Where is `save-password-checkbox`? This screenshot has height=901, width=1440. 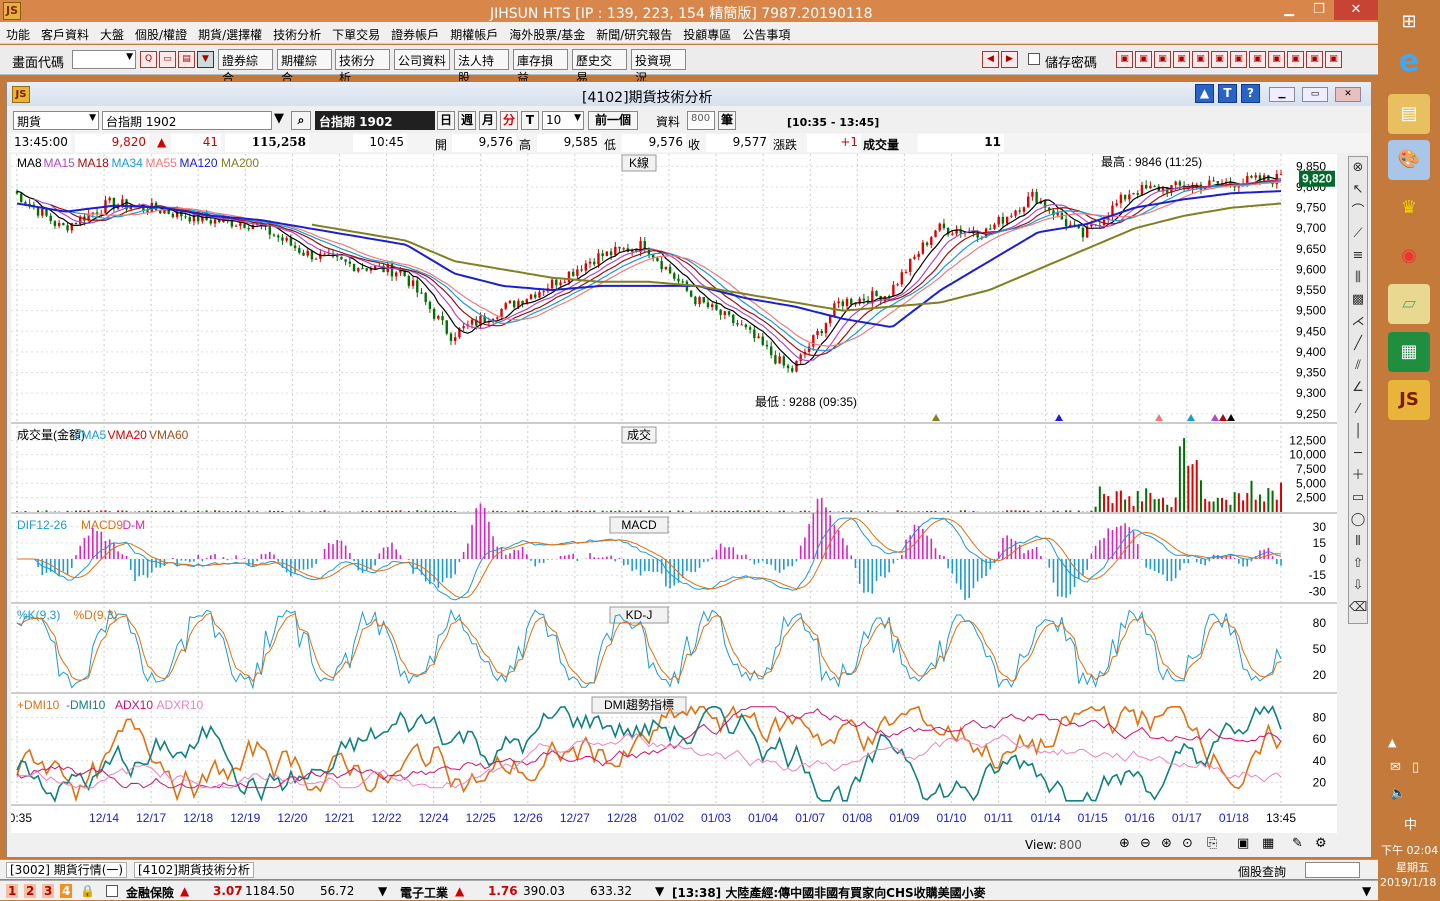
save-password-checkbox is located at coordinates (1034, 59).